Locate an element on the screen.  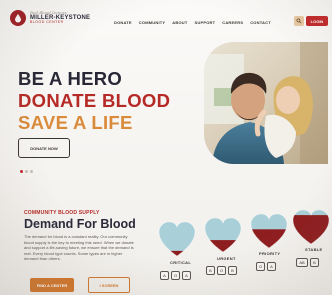
login-button: LOGIN is located at coordinates (317, 21).